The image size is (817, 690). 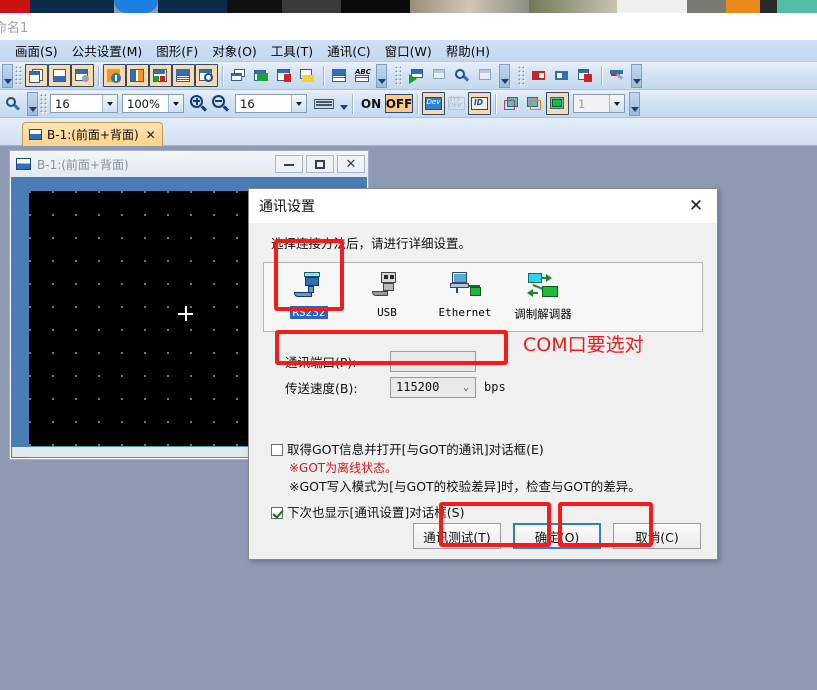 I want to click on maximize-button, so click(x=320, y=164).